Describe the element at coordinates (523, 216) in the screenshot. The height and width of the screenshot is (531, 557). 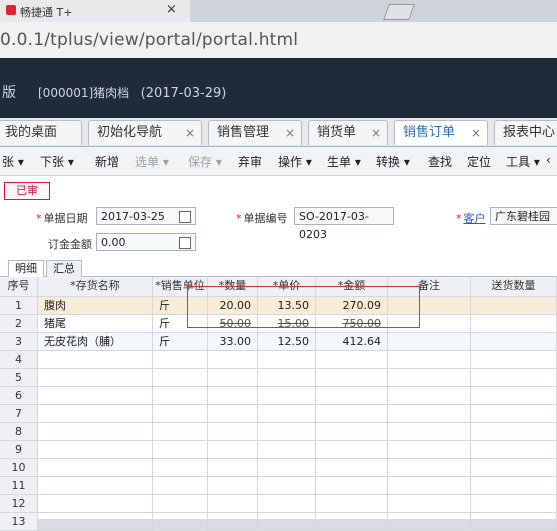
I see `customer-field: 广东碧桂园小` at that location.